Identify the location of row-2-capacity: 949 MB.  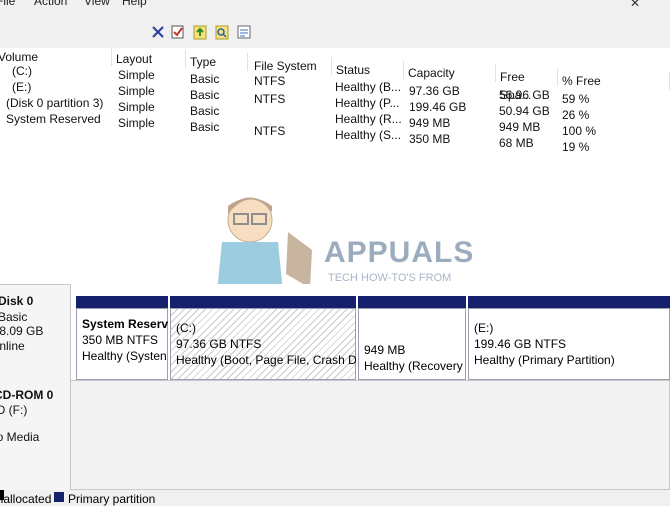
(430, 123).